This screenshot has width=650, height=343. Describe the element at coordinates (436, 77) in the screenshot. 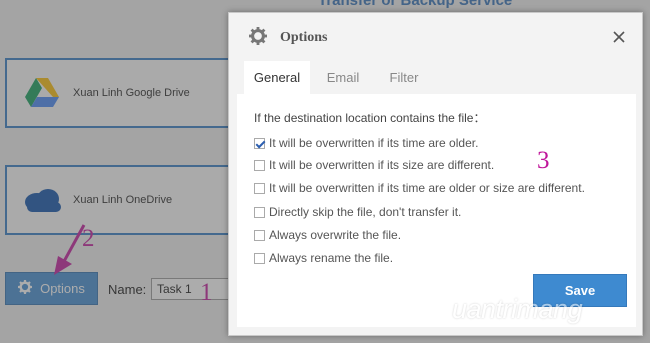

I see `tab-bar: General Email Filter` at that location.